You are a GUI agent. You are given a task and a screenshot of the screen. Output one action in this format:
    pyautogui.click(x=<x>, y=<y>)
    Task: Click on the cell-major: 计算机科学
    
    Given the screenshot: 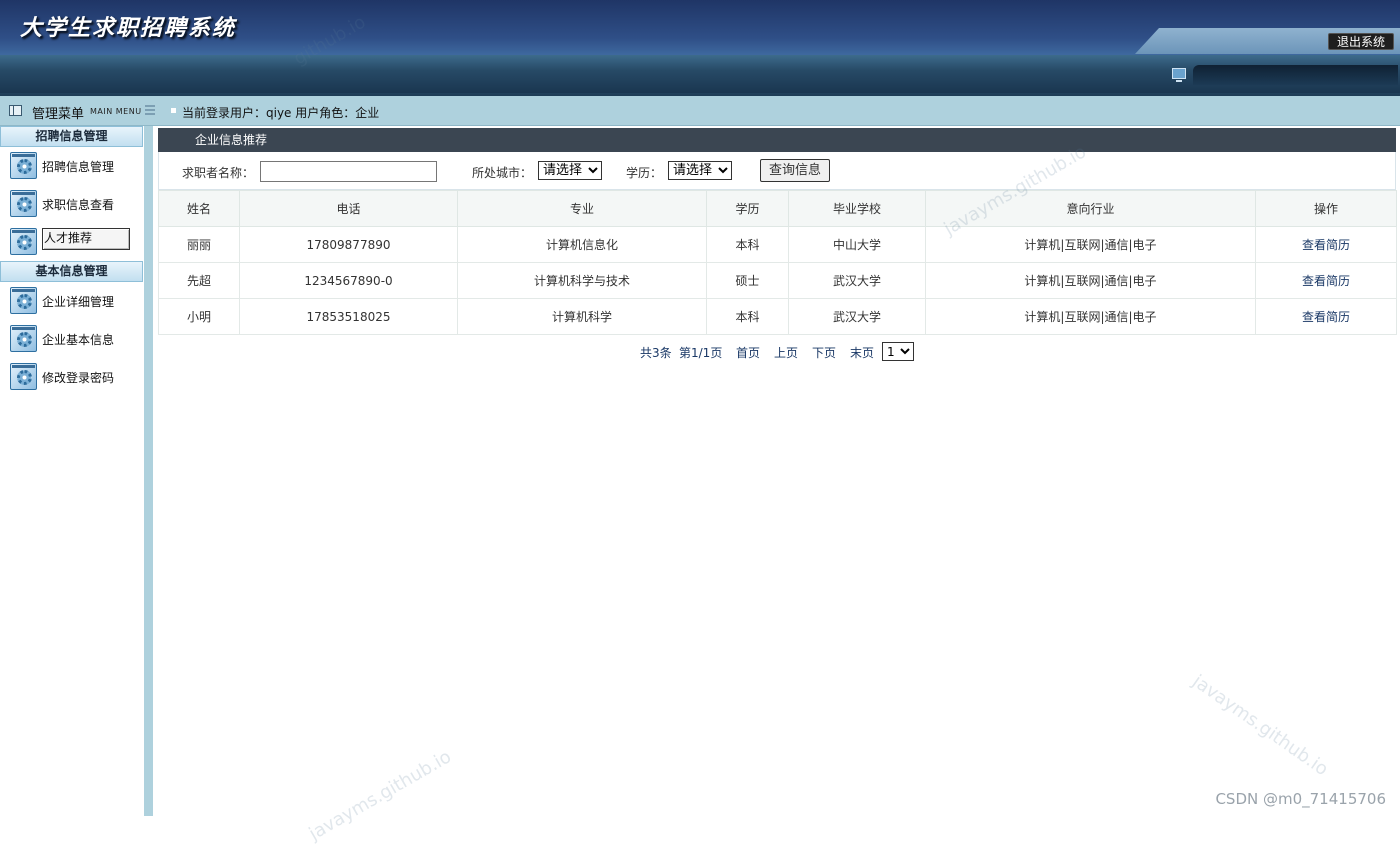 What is the action you would take?
    pyautogui.click(x=582, y=317)
    